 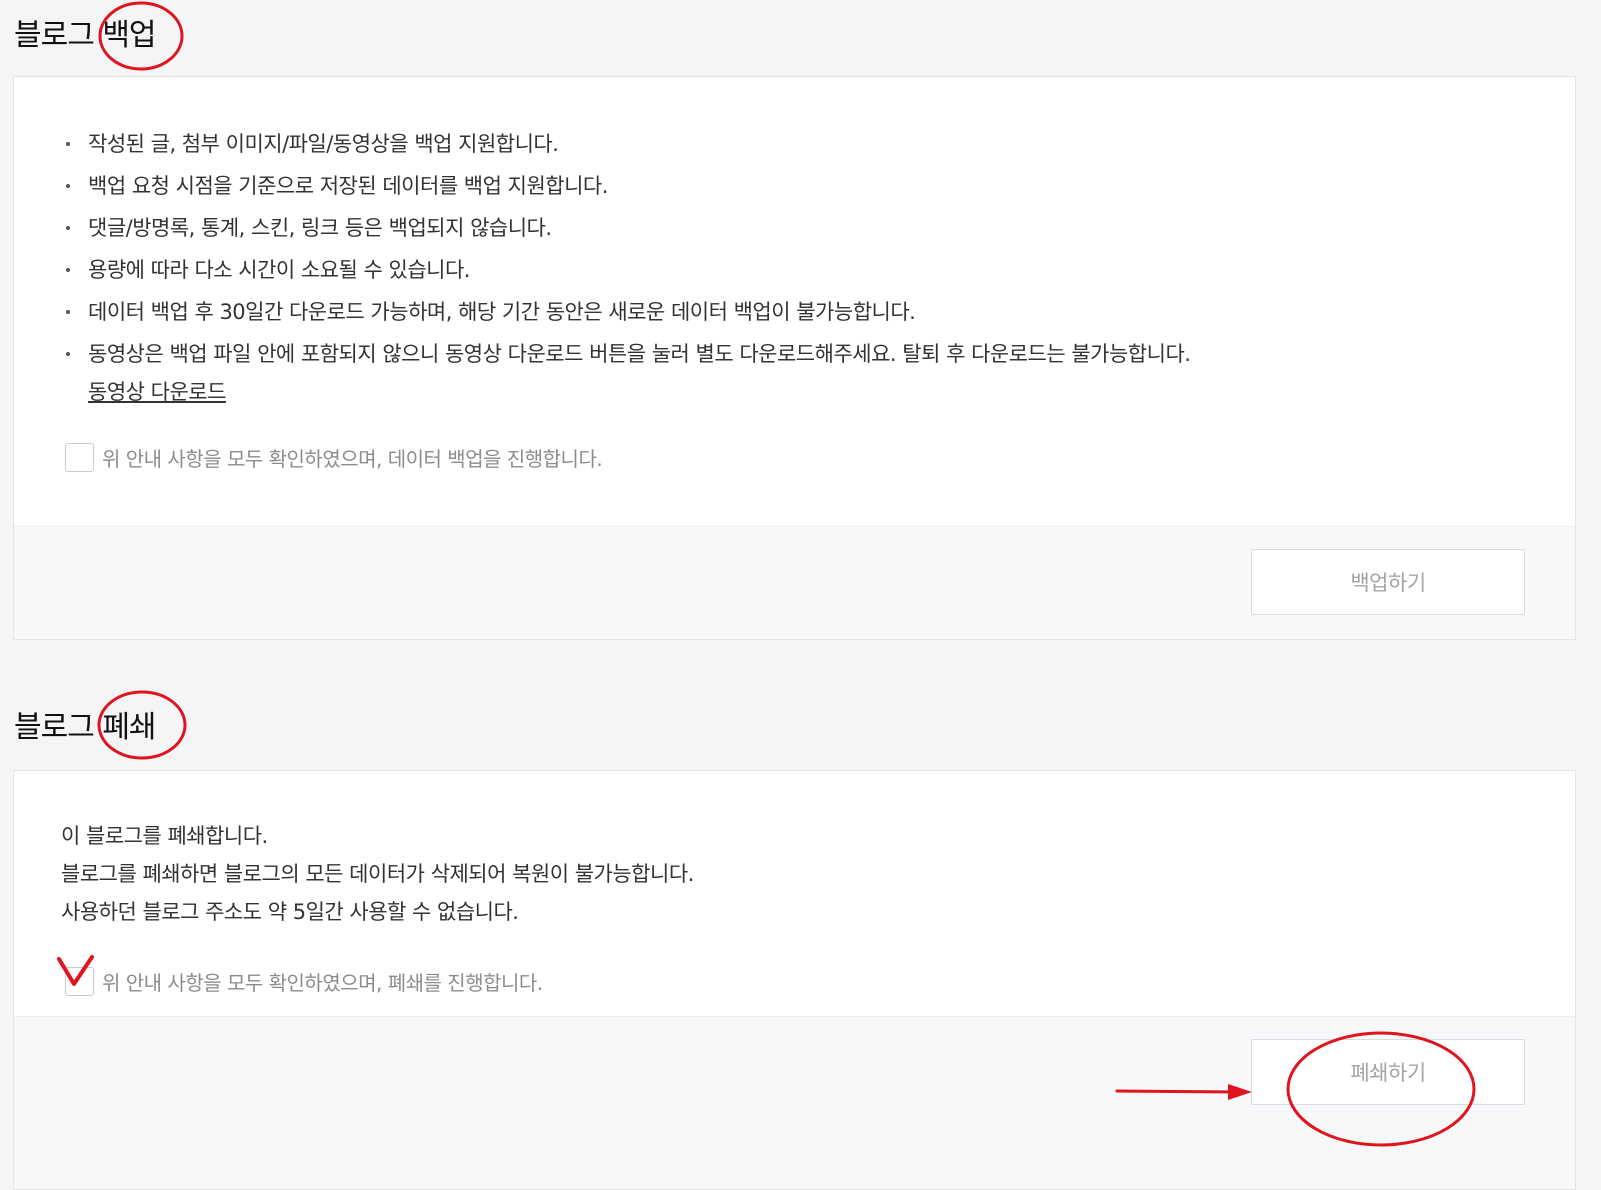 What do you see at coordinates (85, 727) in the screenshot?
I see `close-section-title: 블로그 폐쇄` at bounding box center [85, 727].